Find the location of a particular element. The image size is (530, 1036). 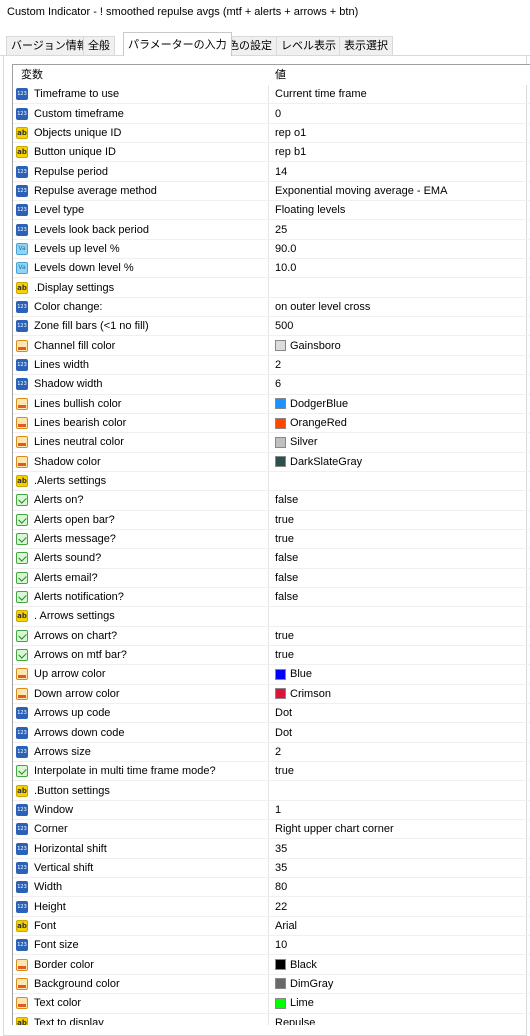

parameter-row: Font size 10 is located at coordinates (271, 946).